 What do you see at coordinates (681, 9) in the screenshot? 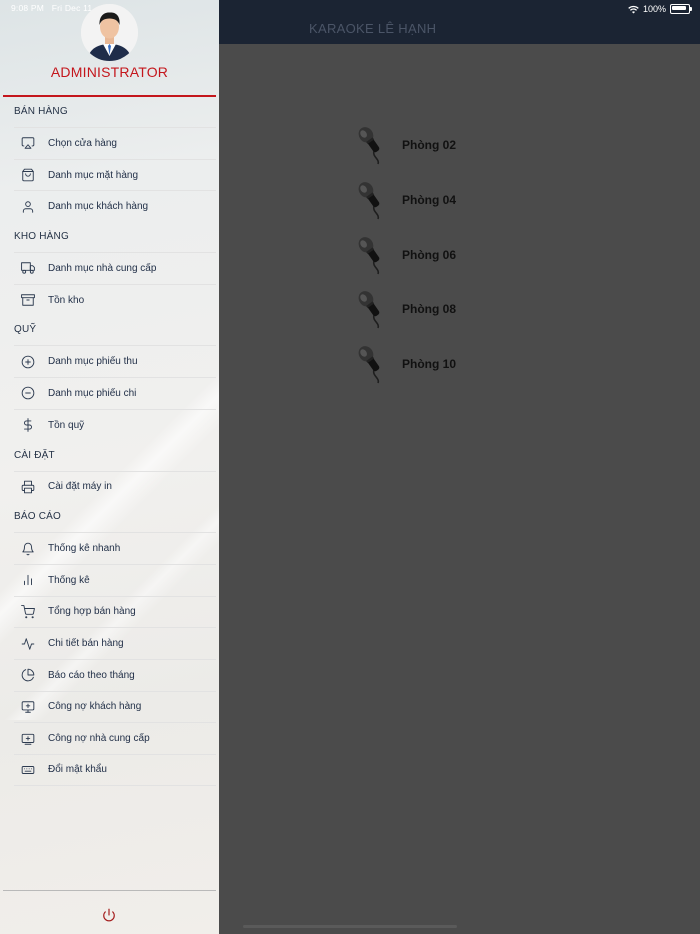
I see `battery-icon` at bounding box center [681, 9].